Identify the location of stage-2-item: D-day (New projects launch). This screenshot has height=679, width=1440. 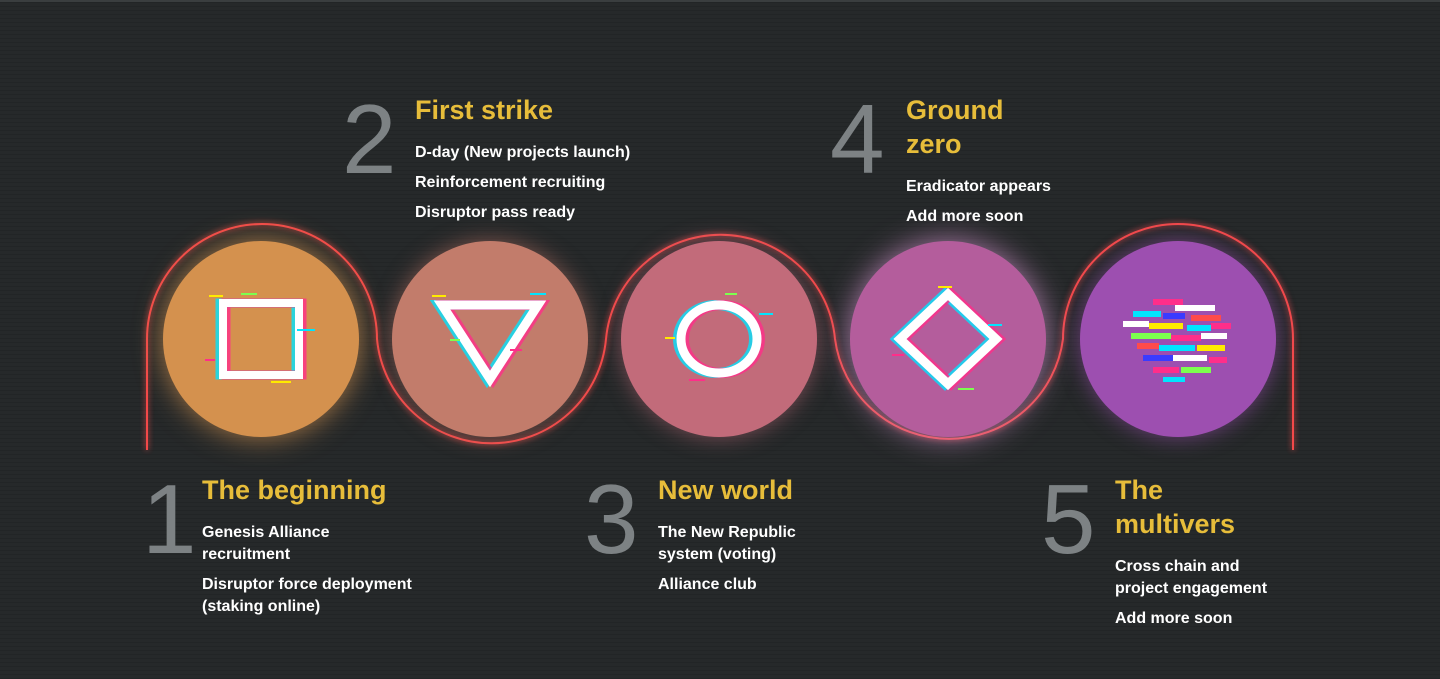
(523, 152).